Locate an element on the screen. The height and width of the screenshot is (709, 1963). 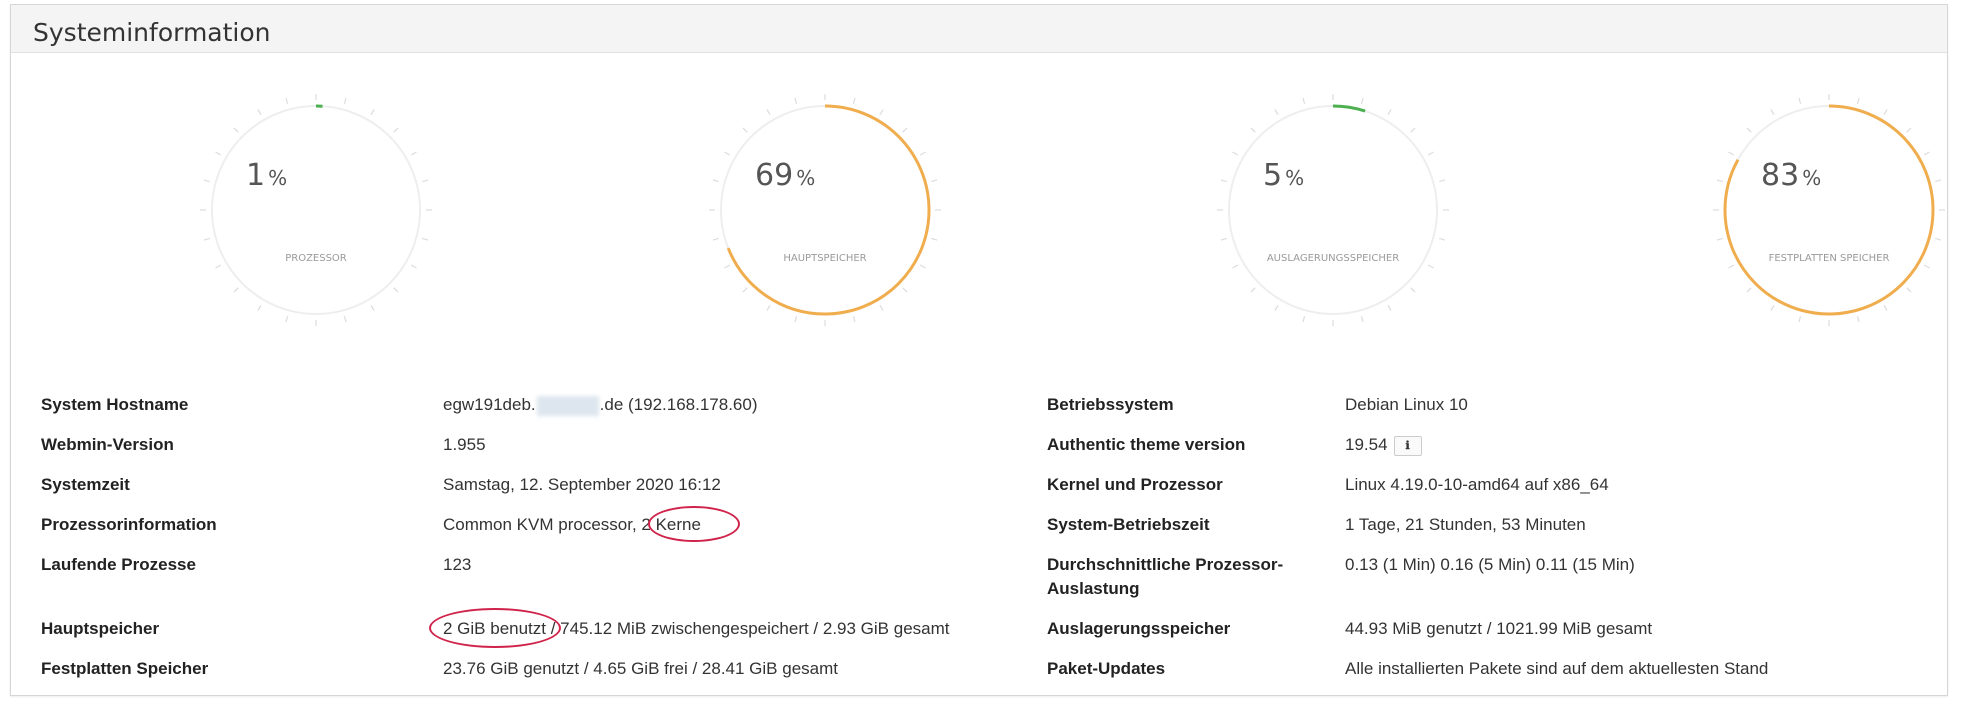
cpu-gauge-label: Prozessor is located at coordinates (316, 258).